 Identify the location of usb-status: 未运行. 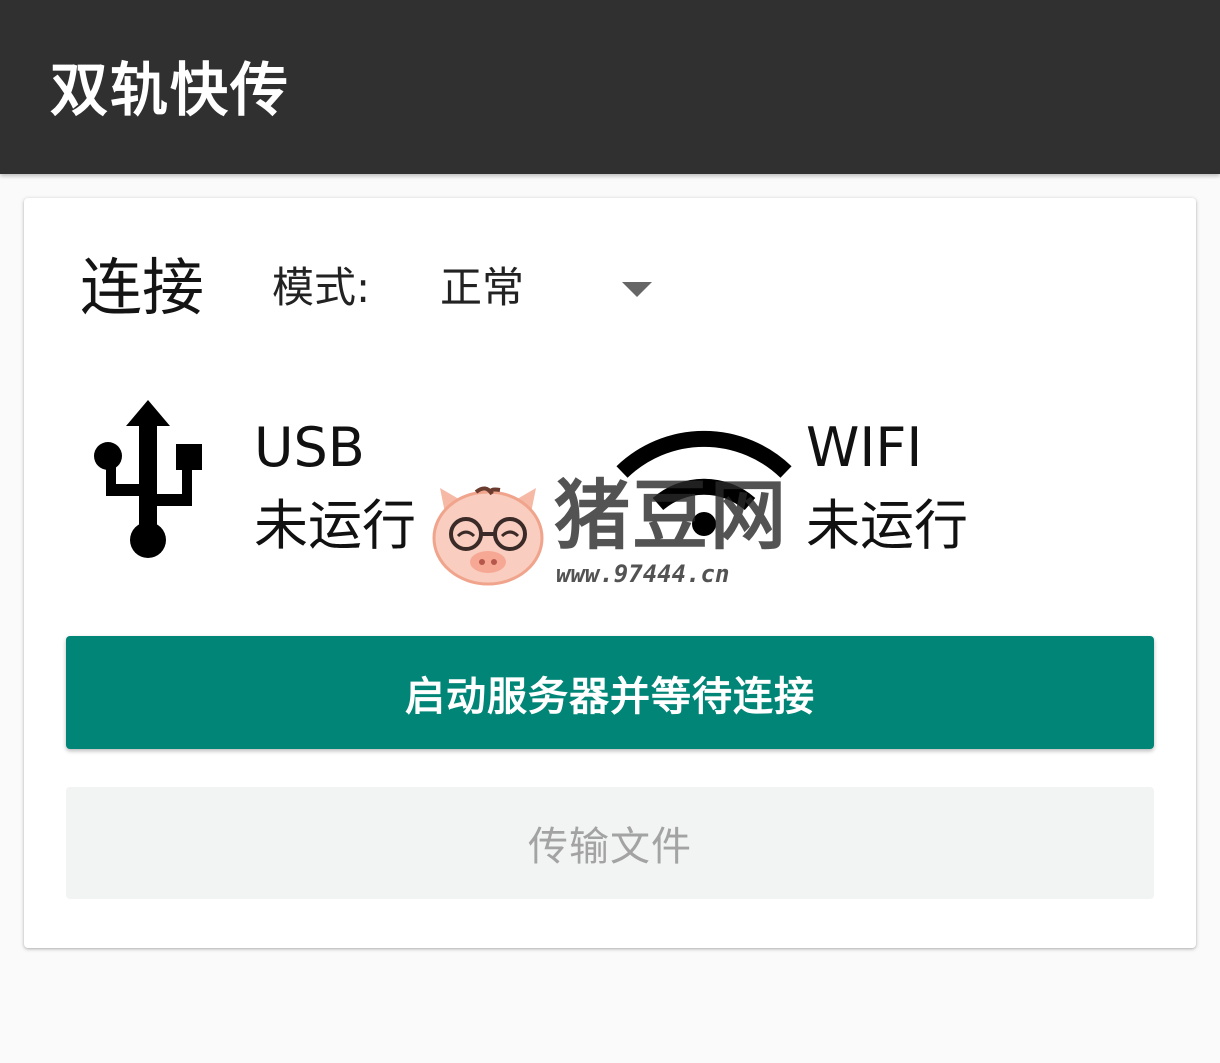
(335, 525).